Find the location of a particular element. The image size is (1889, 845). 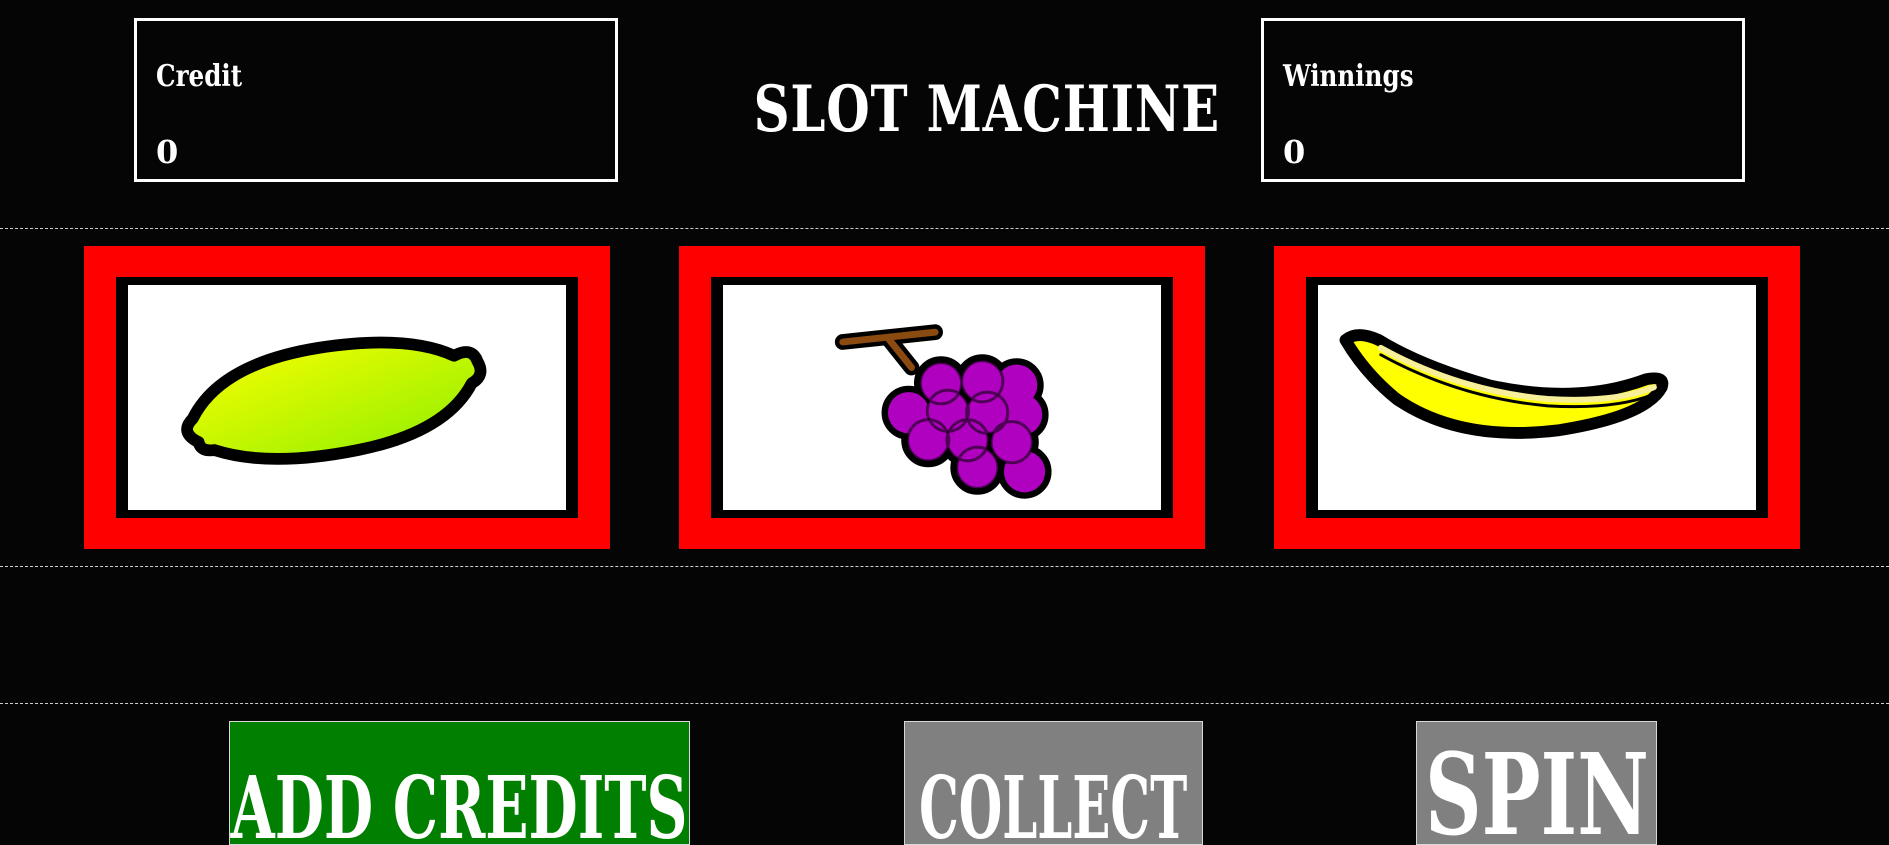

spin-button: SPIN is located at coordinates (1536, 783).